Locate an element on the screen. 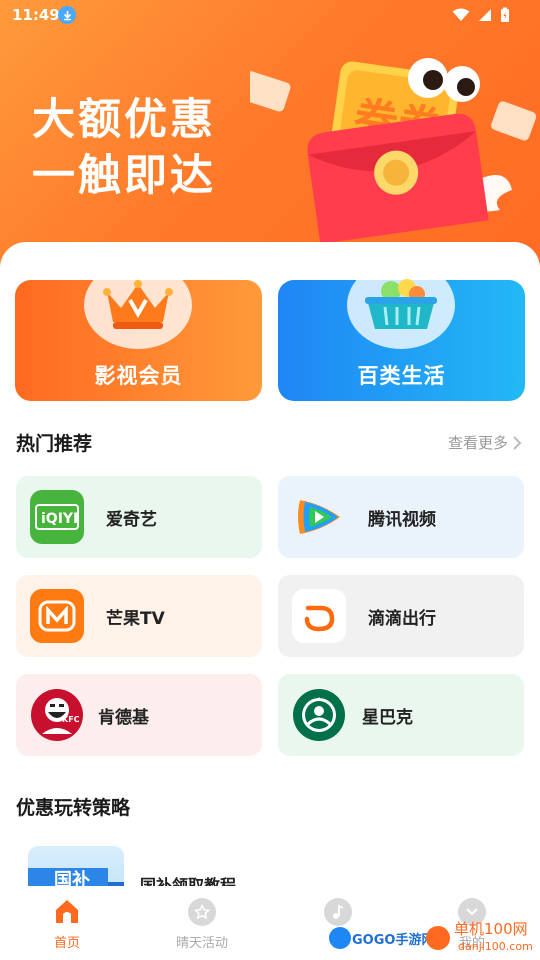  status-bar: 11:49 is located at coordinates (270, 16).